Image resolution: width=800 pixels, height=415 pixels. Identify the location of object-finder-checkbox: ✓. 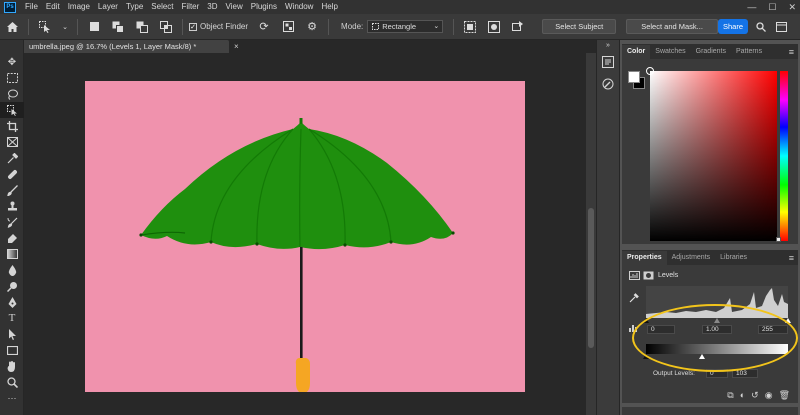
(193, 26).